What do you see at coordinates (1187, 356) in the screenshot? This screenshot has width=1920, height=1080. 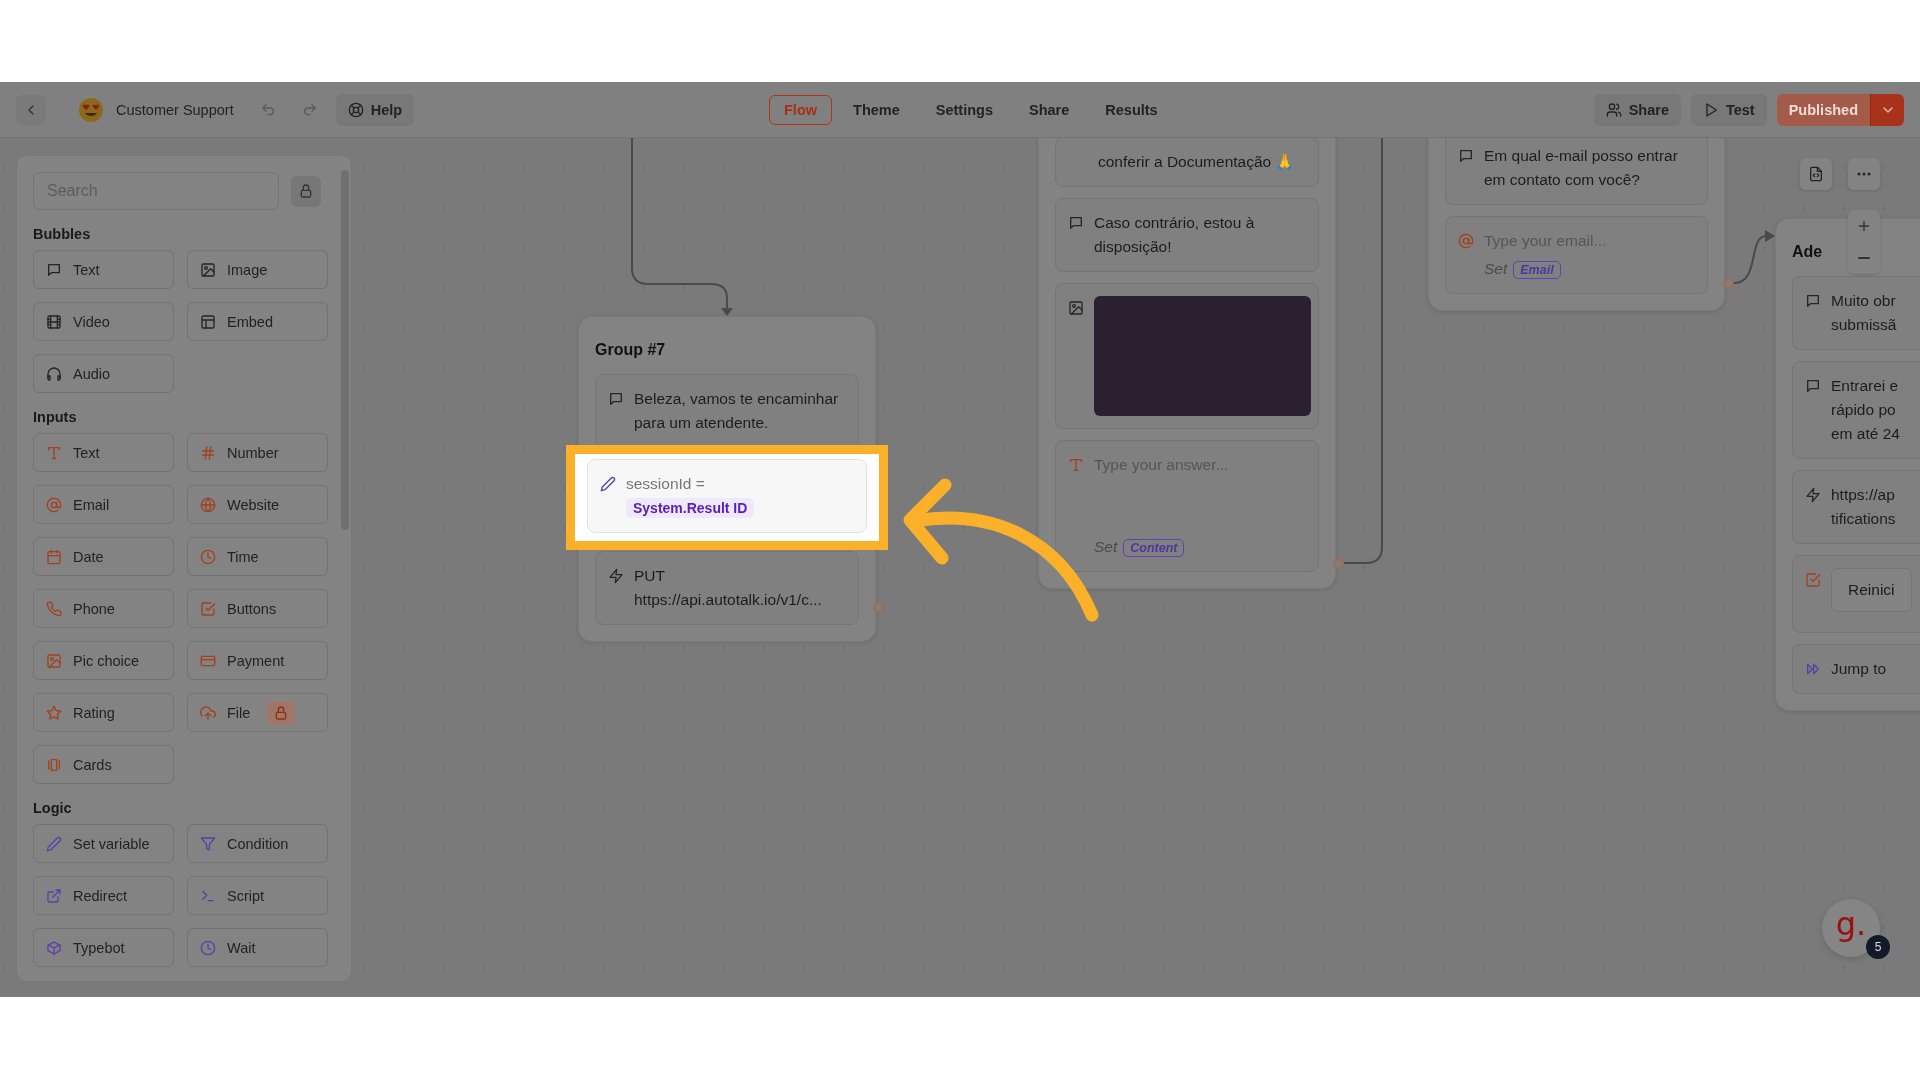 I see `flow-block` at bounding box center [1187, 356].